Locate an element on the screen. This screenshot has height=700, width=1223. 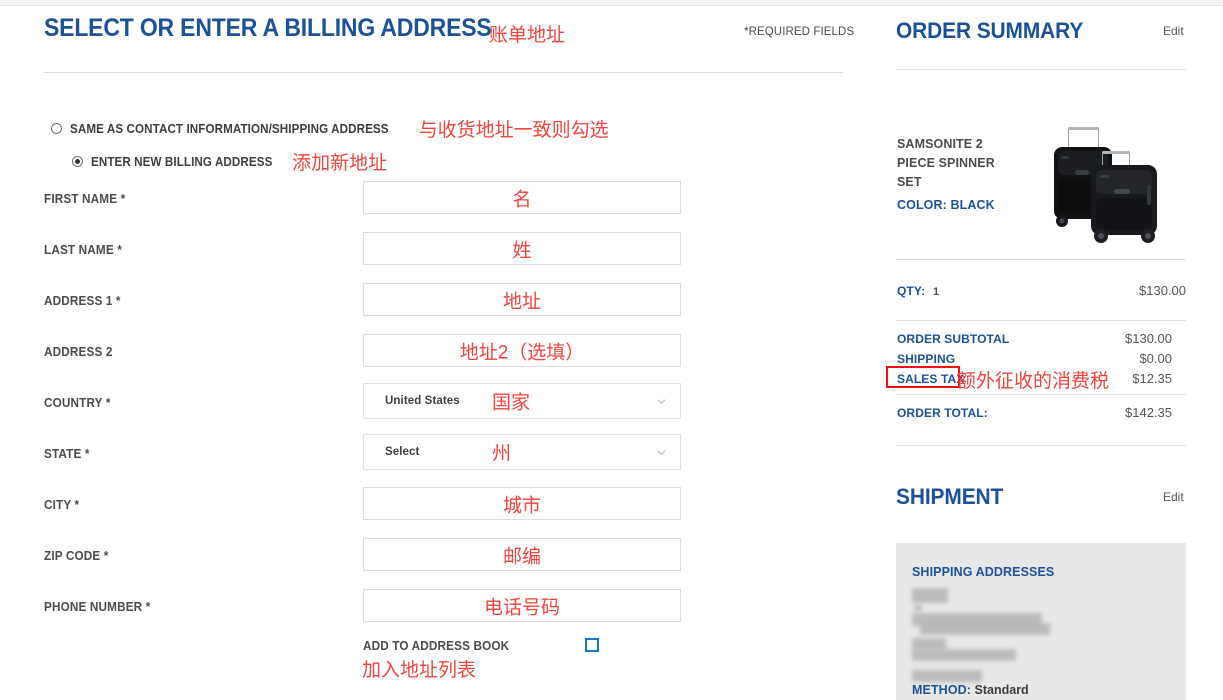
shipment-panel: SHIPPING ADDRESSES METHOD: Standard is located at coordinates (1041, 621).